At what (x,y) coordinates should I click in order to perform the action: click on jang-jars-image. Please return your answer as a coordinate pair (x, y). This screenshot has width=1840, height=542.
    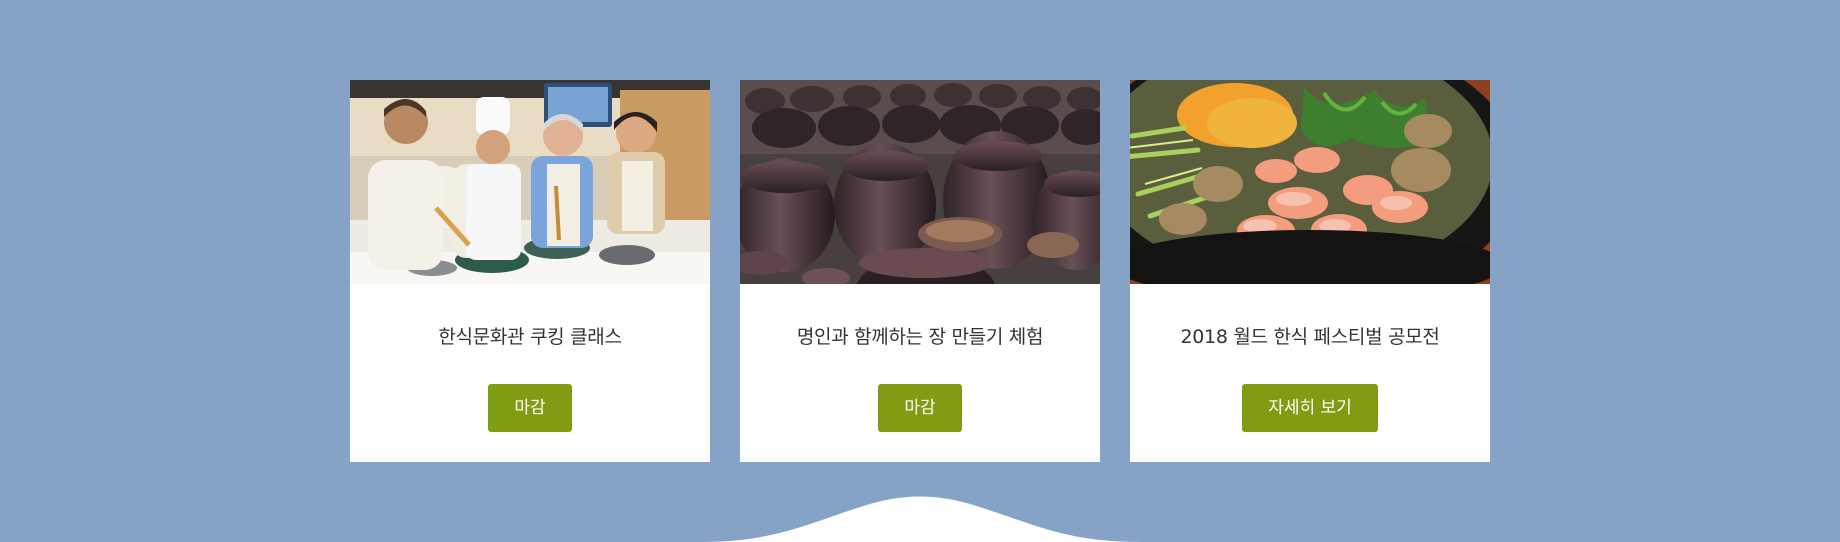
    Looking at the image, I should click on (920, 182).